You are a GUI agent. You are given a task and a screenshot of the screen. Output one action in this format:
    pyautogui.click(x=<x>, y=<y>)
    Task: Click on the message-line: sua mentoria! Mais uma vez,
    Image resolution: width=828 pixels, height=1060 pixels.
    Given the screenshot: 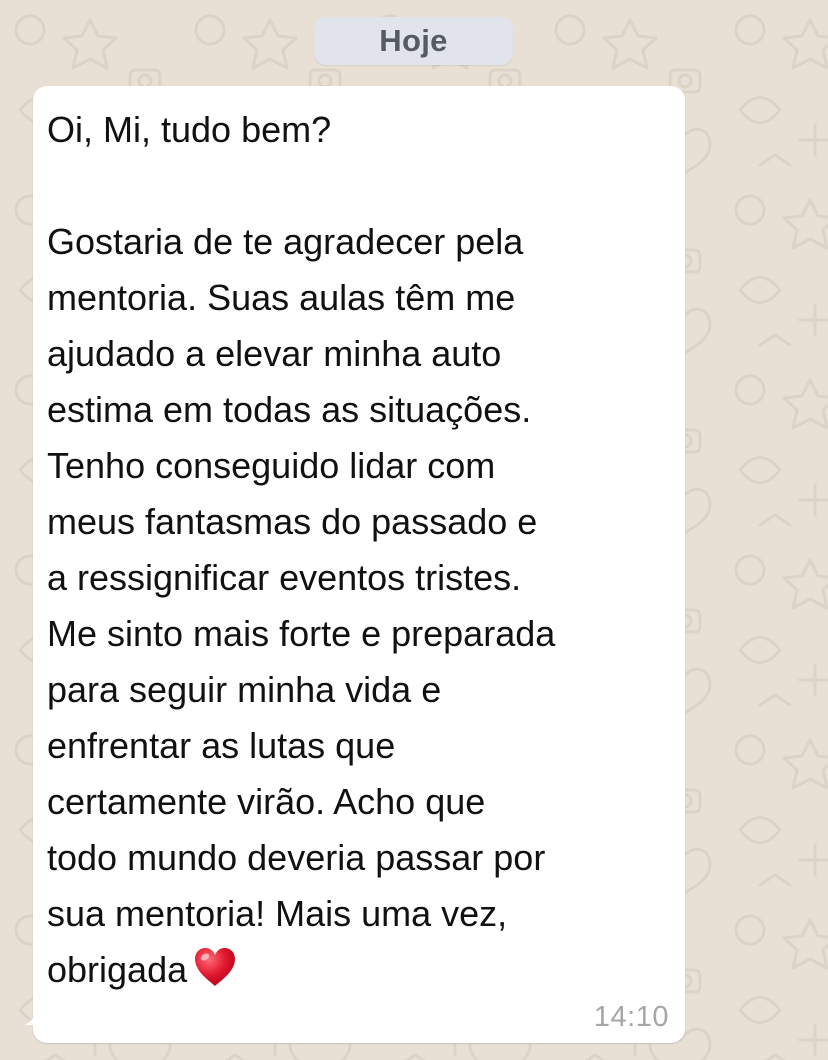 What is the action you would take?
    pyautogui.click(x=277, y=913)
    